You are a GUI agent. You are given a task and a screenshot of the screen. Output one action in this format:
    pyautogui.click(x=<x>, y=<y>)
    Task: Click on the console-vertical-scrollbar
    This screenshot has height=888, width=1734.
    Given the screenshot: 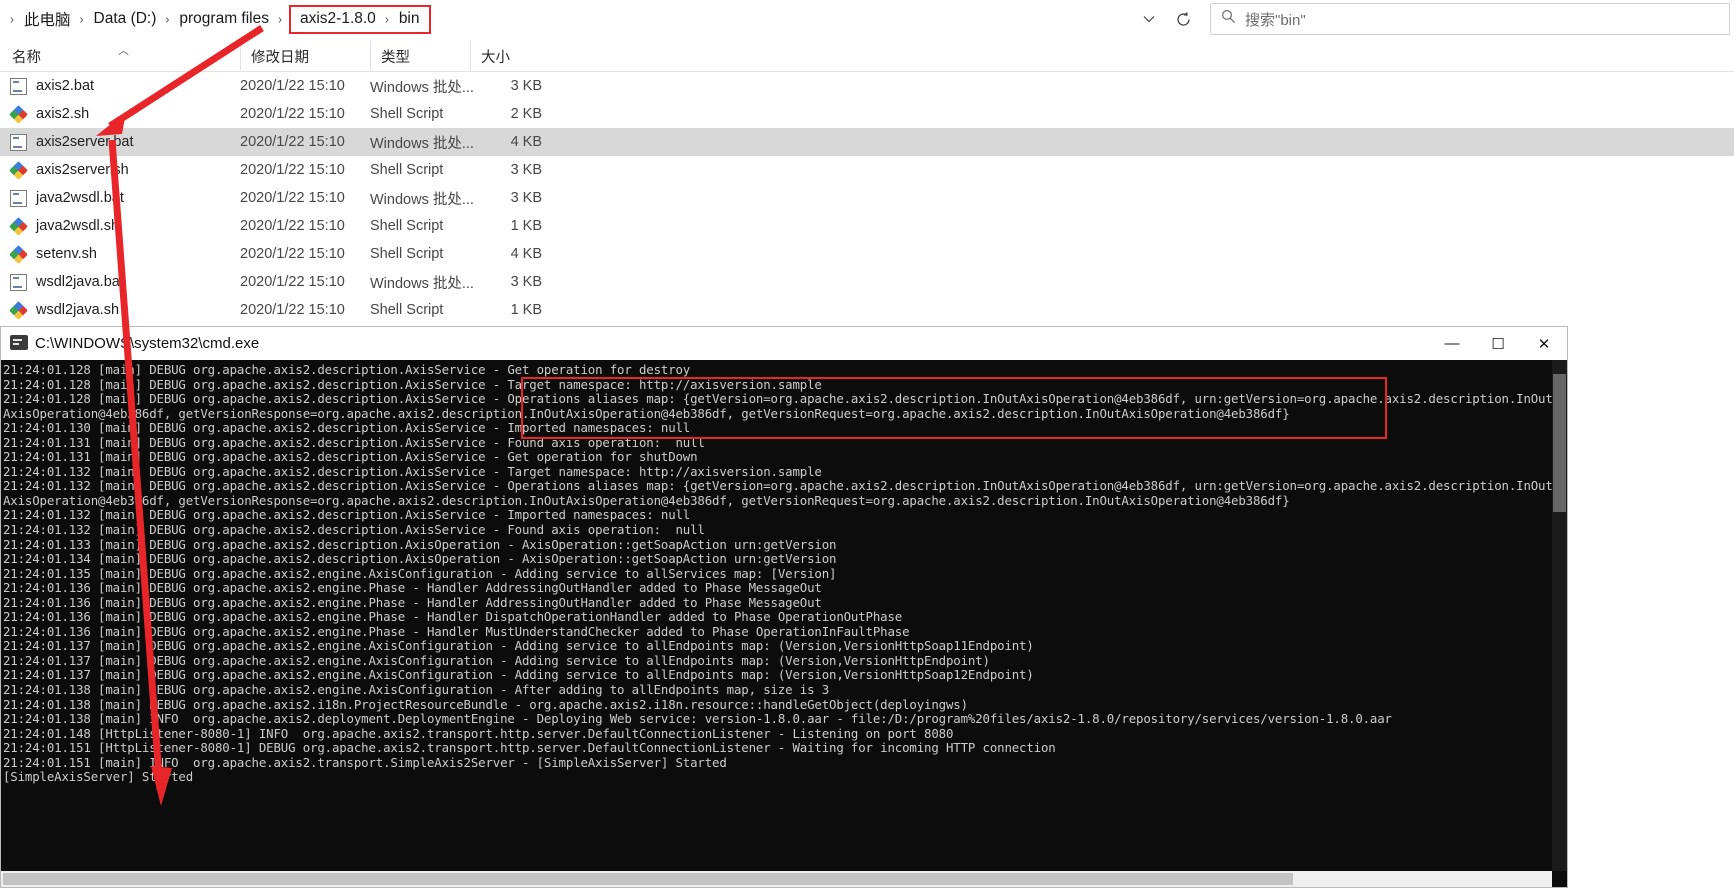 What is the action you would take?
    pyautogui.click(x=1559, y=615)
    